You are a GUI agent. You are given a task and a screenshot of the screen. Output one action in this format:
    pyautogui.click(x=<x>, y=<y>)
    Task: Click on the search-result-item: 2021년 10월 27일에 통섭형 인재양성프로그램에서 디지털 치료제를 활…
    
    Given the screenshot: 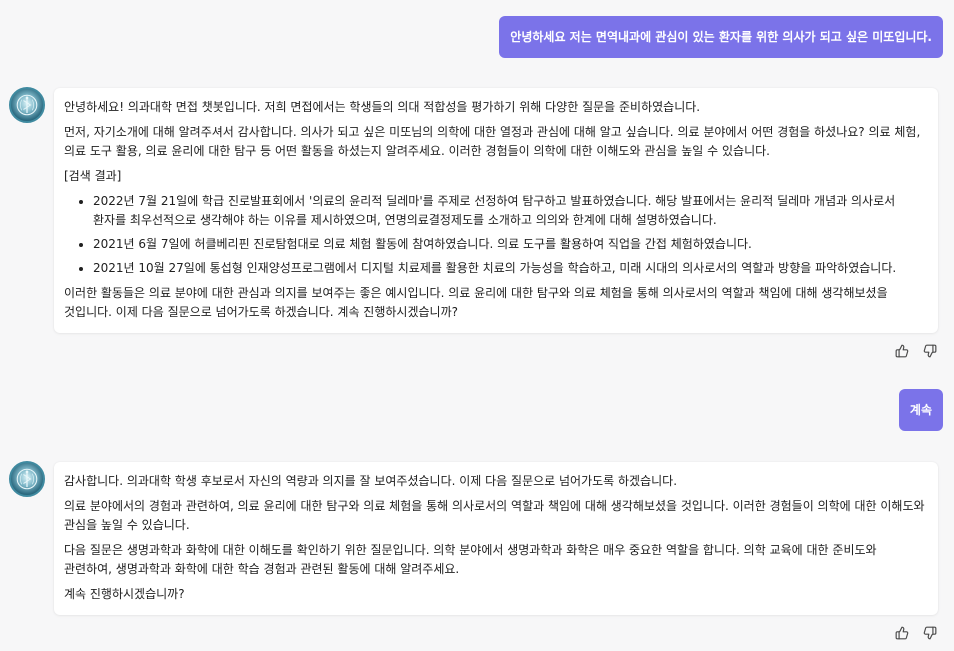 What is the action you would take?
    pyautogui.click(x=510, y=268)
    